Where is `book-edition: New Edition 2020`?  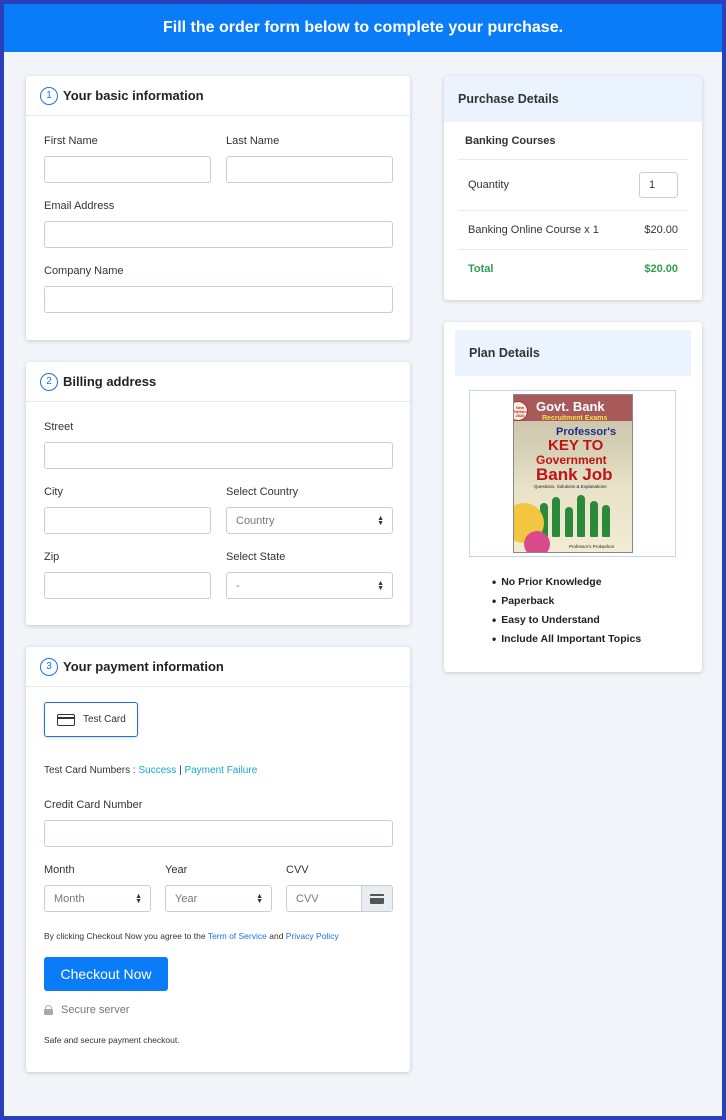 book-edition: New Edition 2020 is located at coordinates (520, 411).